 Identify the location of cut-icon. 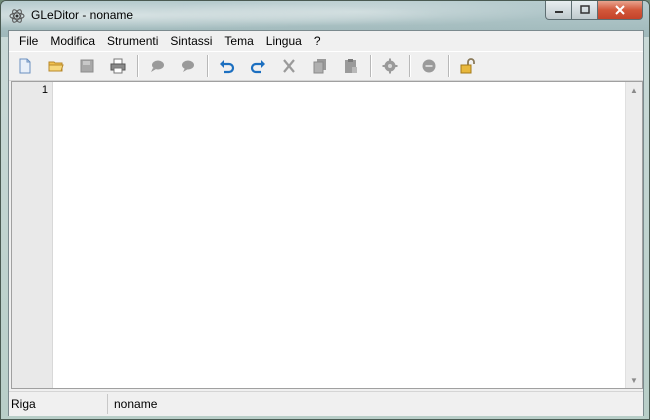
(289, 66).